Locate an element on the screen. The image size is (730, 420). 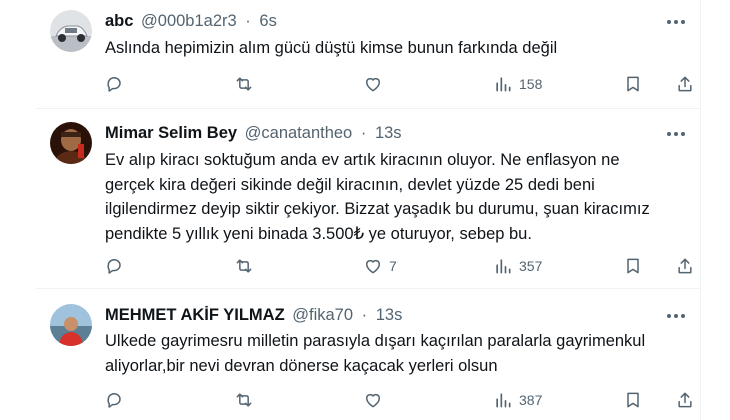
views-button: 387 is located at coordinates (517, 400).